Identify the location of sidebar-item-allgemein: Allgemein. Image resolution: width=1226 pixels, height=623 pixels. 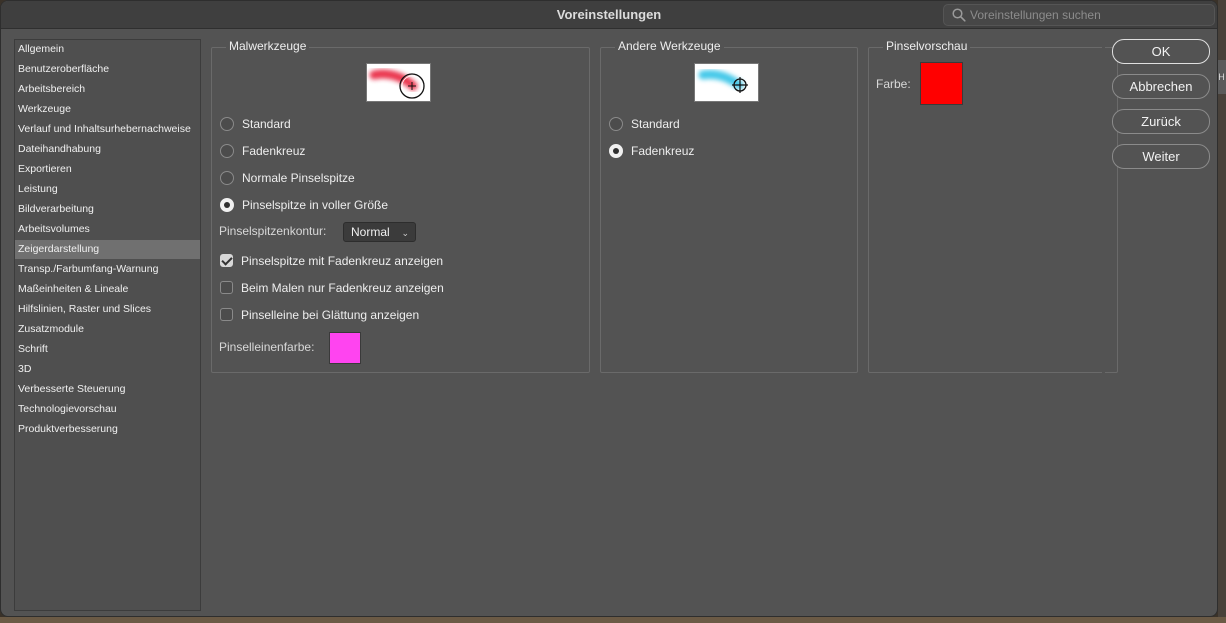
(107, 49).